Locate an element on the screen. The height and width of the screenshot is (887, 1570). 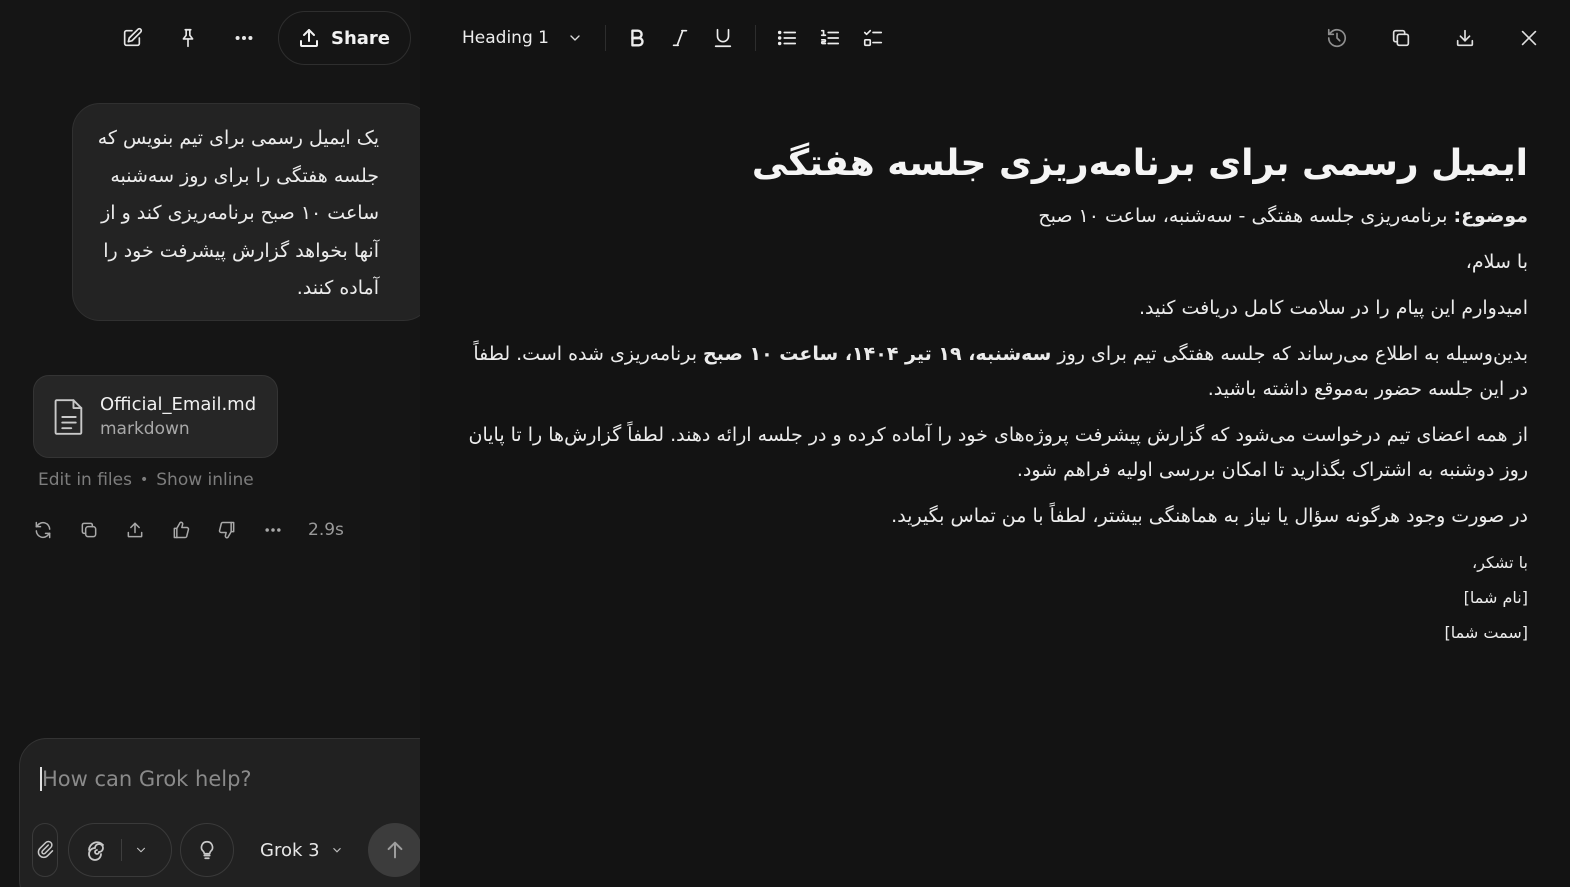
share-button: Share is located at coordinates (345, 38).